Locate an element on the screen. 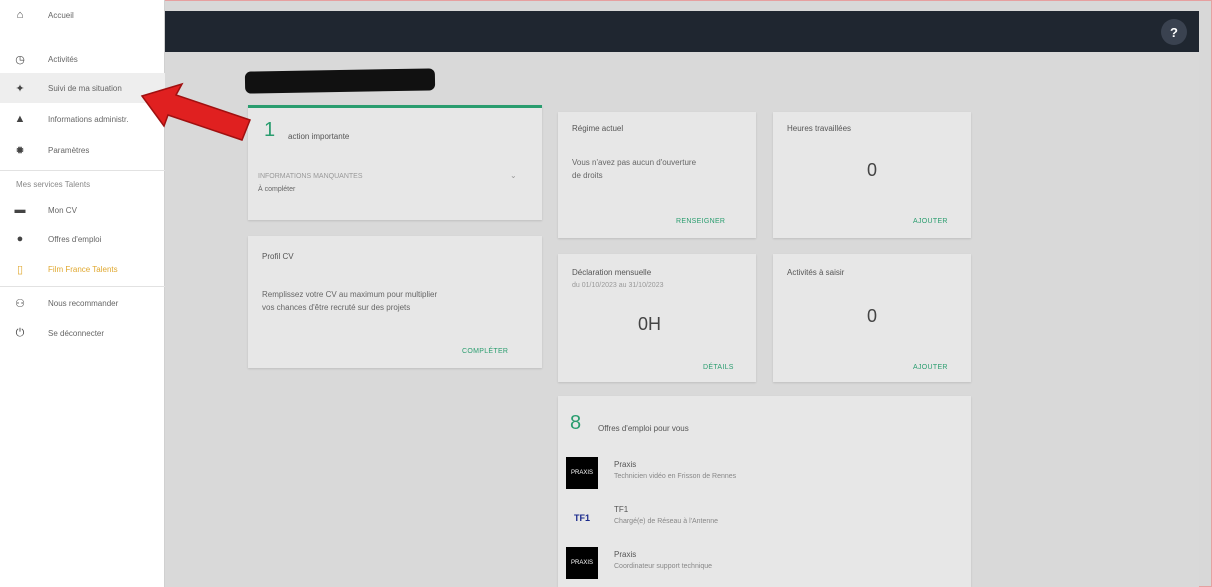 This screenshot has width=1212, height=587. events-card-title: Activités à saisir is located at coordinates (816, 272).